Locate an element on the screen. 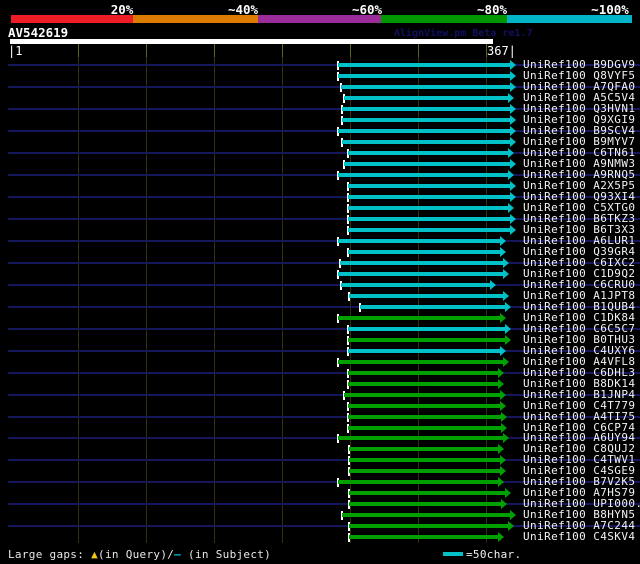  hit-label: UniRef100_UPI000.. is located at coordinates (581, 503).